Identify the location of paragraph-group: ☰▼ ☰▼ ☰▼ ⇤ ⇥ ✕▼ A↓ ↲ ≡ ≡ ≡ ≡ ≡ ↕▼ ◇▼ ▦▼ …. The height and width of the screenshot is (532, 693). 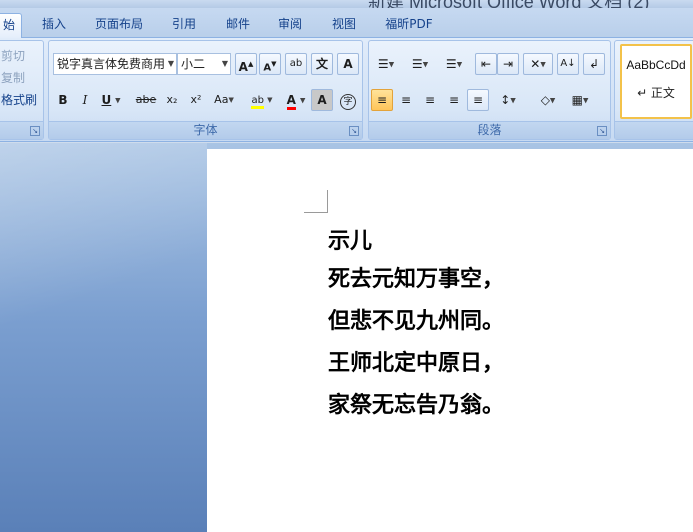
(489, 90).